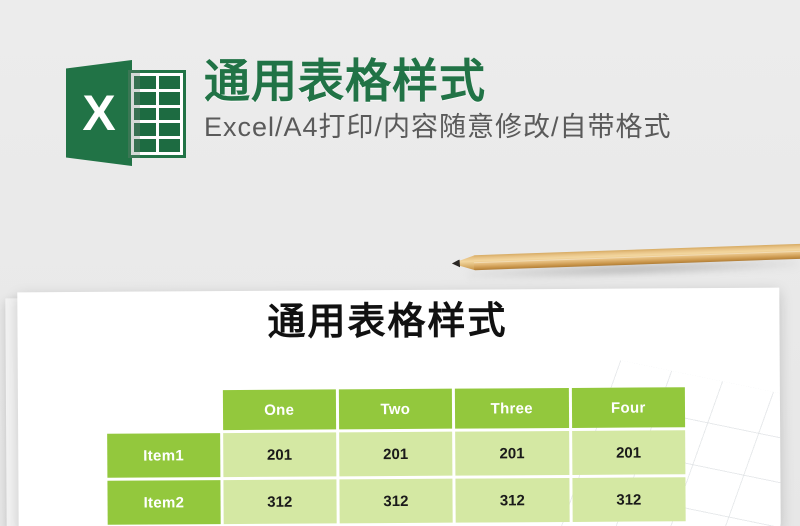 This screenshot has height=526, width=800. I want to click on excel-logo-letter: X, so click(99, 113).